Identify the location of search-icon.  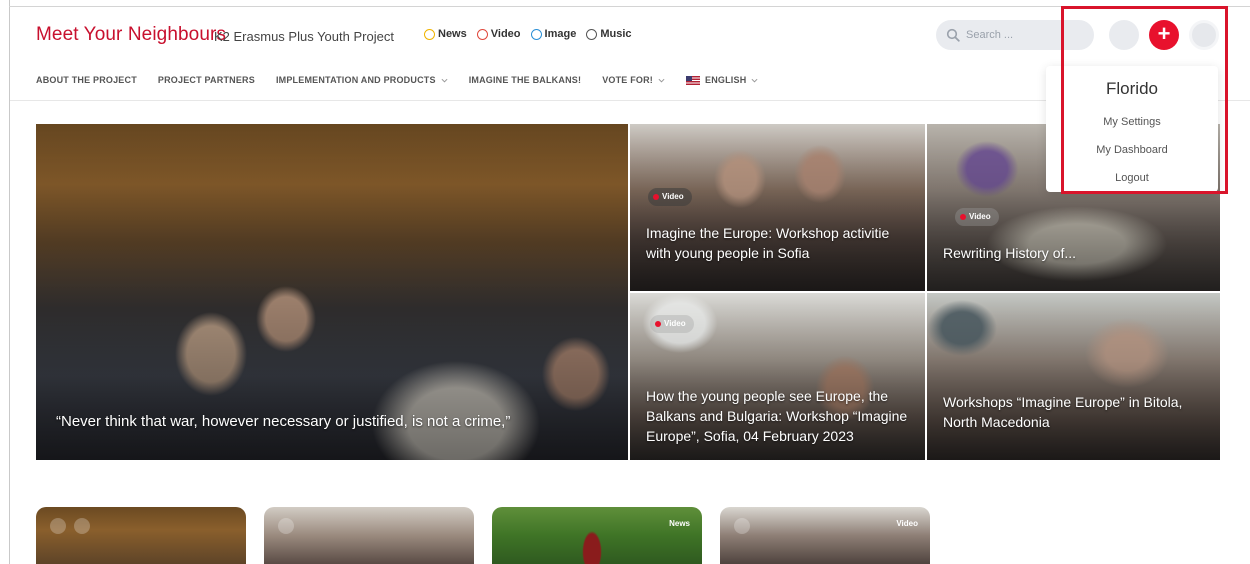
(953, 35).